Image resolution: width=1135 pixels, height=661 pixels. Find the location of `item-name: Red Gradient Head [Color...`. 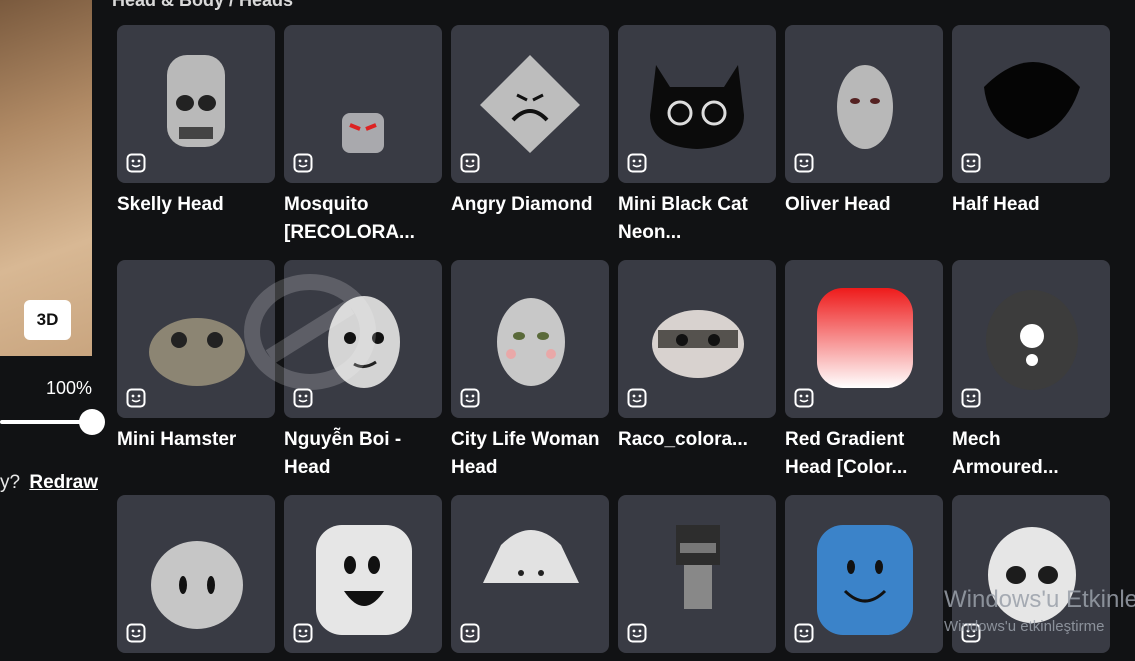

item-name: Red Gradient Head [Color... is located at coordinates (864, 454).